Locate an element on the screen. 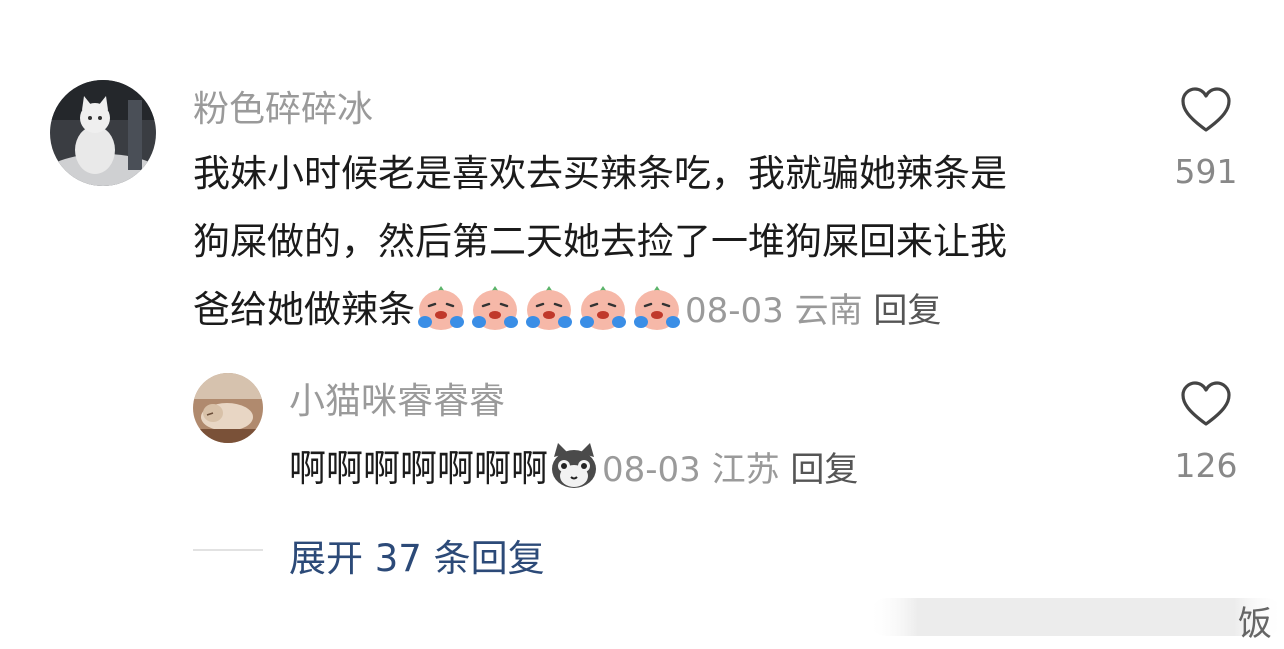 Image resolution: width=1284 pixels, height=649 pixels. reply-avatar is located at coordinates (228, 408).